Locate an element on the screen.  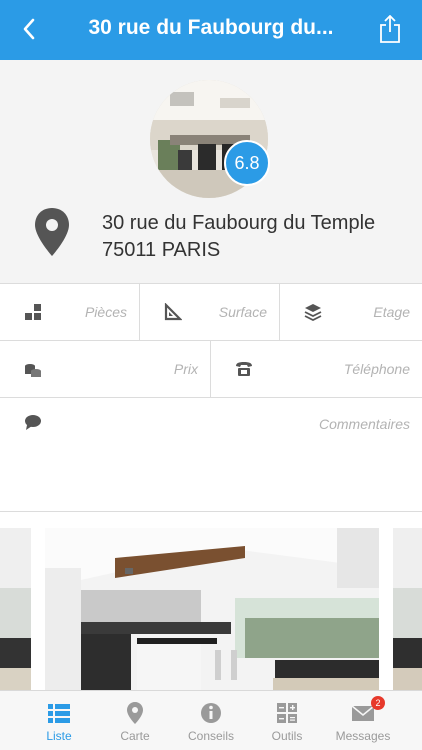
tab-messages: 2 Messages is located at coordinates (363, 720).